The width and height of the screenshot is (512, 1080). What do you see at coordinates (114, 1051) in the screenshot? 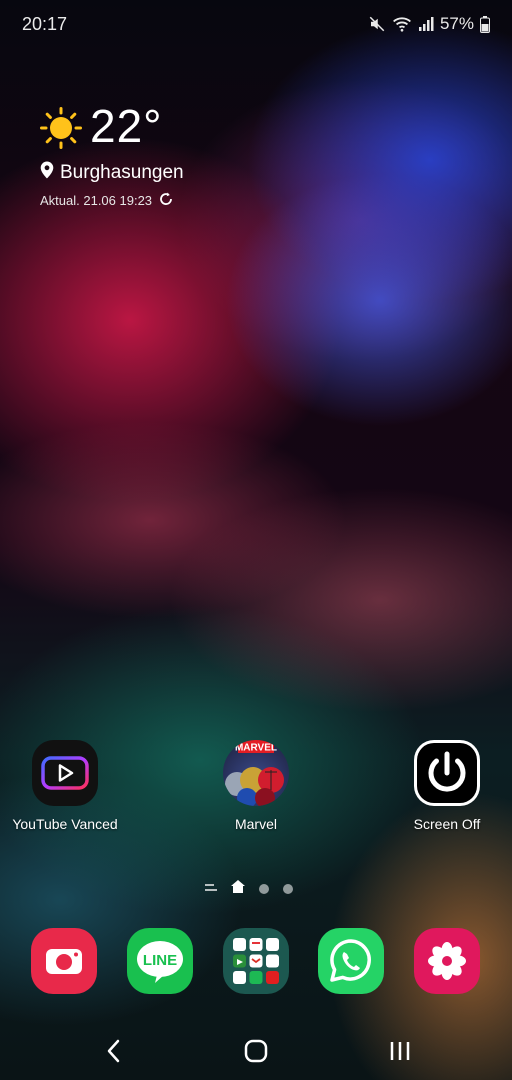
I see `back-icon` at bounding box center [114, 1051].